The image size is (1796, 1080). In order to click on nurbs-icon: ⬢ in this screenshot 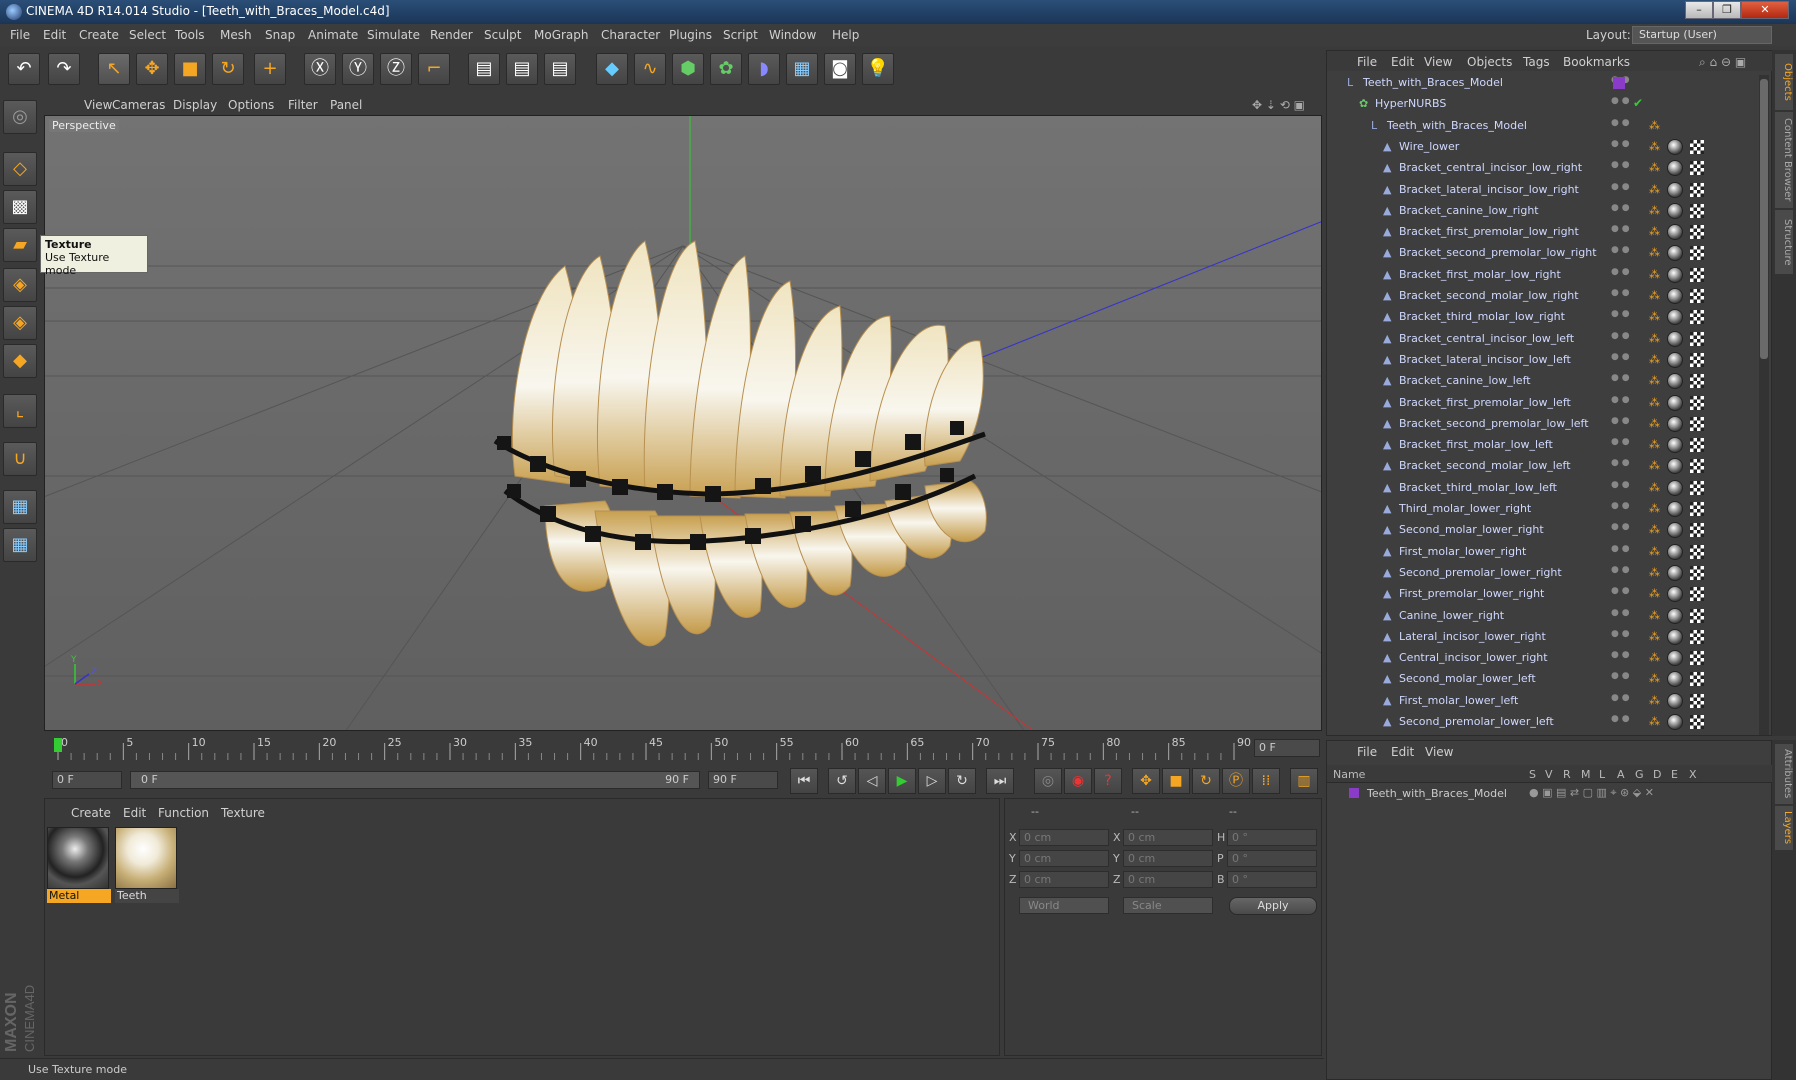, I will do `click(688, 69)`.